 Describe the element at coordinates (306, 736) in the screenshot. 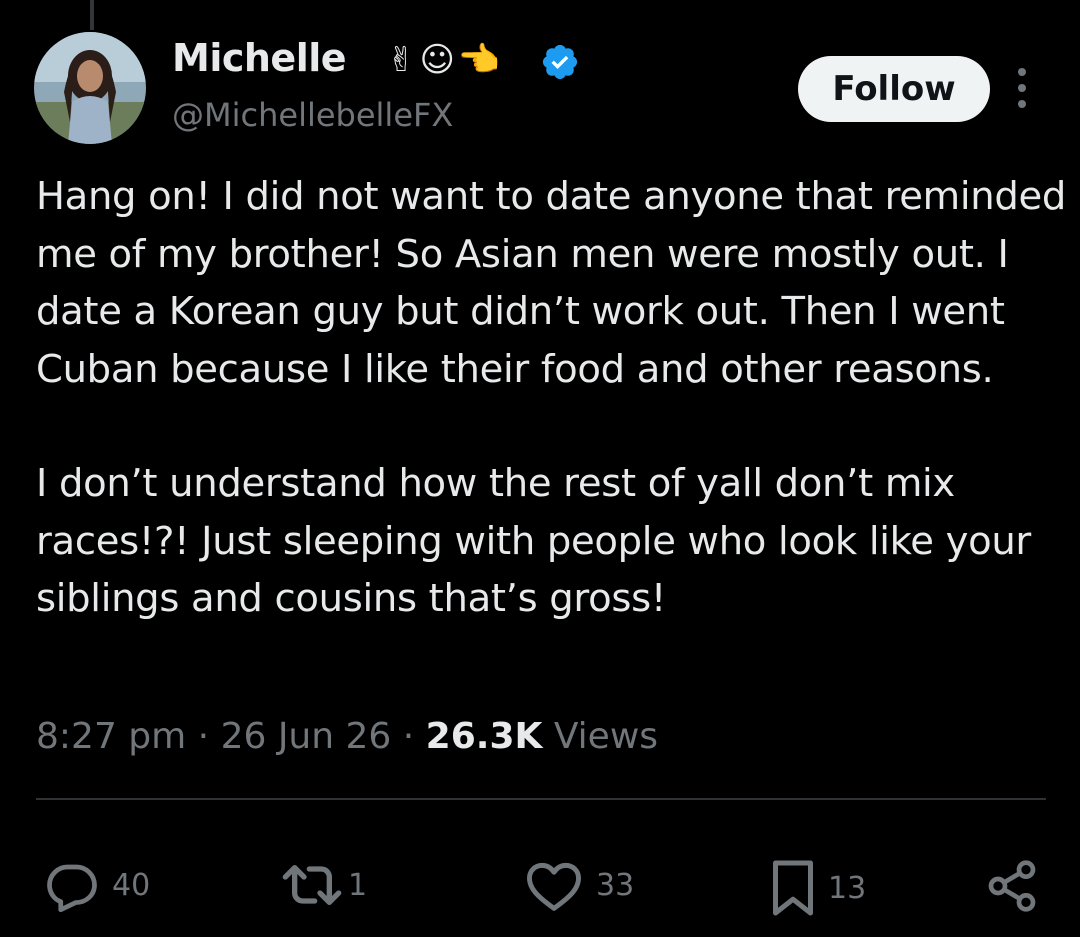

I see `tweet-date: 26 Jun 26` at that location.